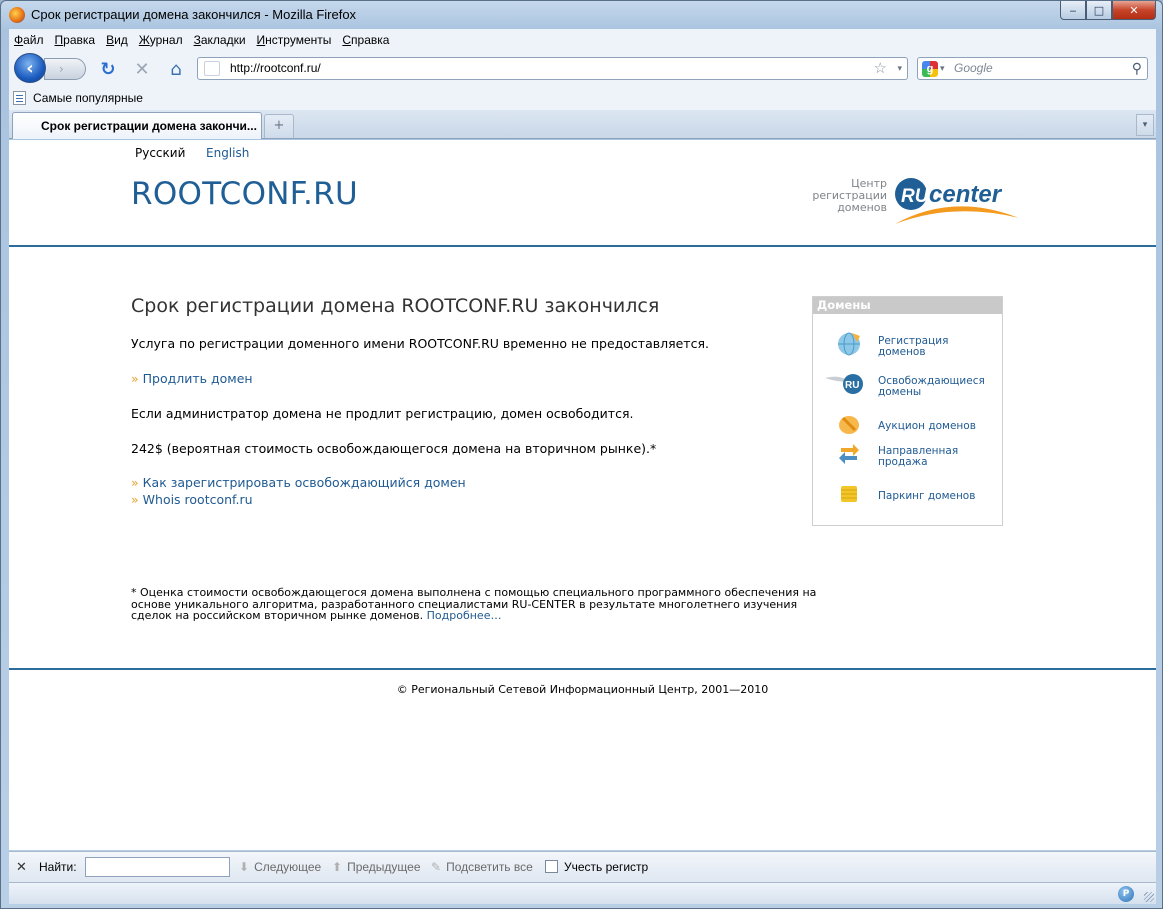 The height and width of the screenshot is (909, 1163). Describe the element at coordinates (198, 499) in the screenshot. I see `whois-label: Whois rootconf.ru` at that location.